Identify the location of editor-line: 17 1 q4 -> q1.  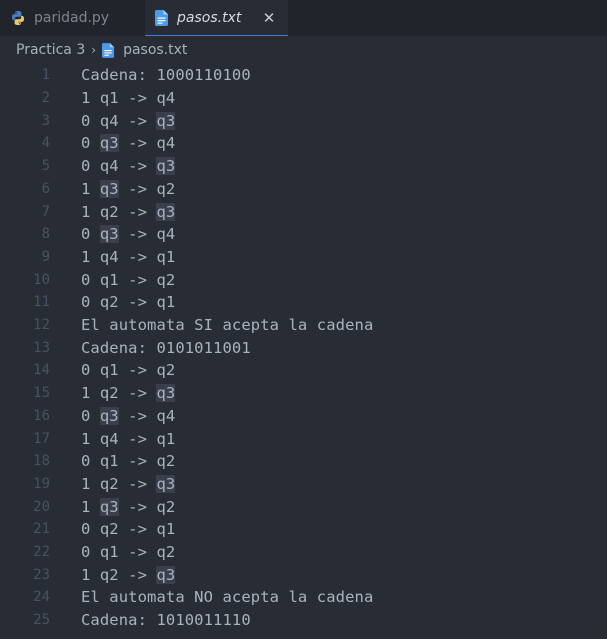
(303, 438).